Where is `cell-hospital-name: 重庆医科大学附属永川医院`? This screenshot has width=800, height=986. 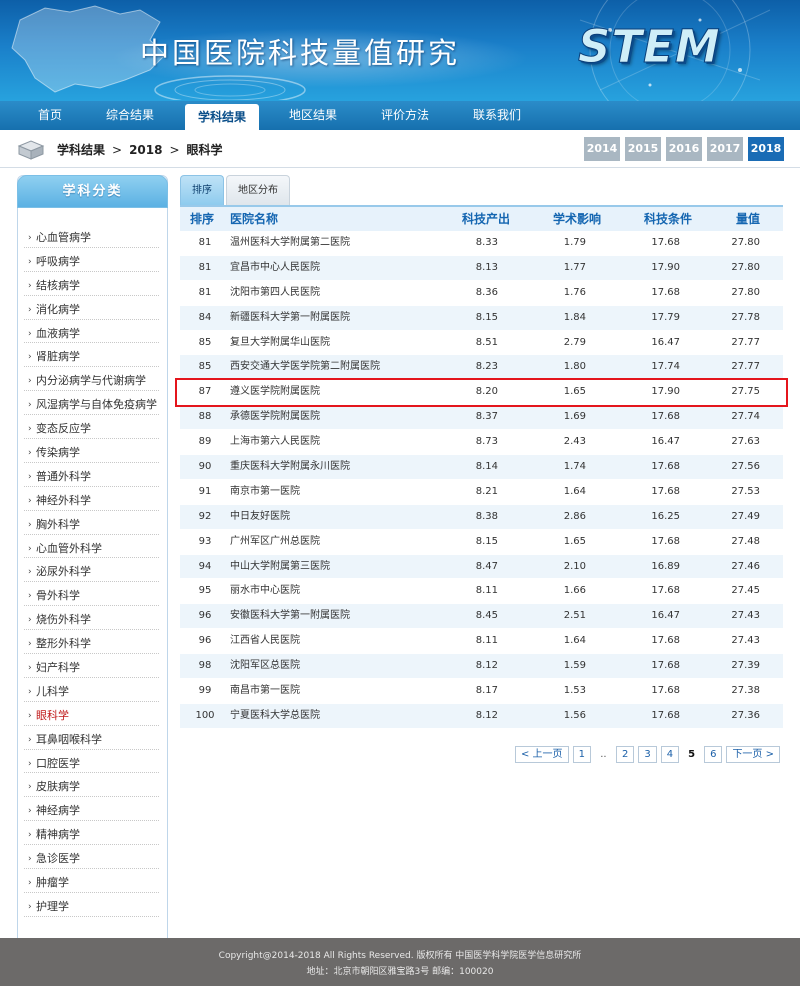
cell-hospital-name: 重庆医科大学附属永川医院 is located at coordinates (345, 467).